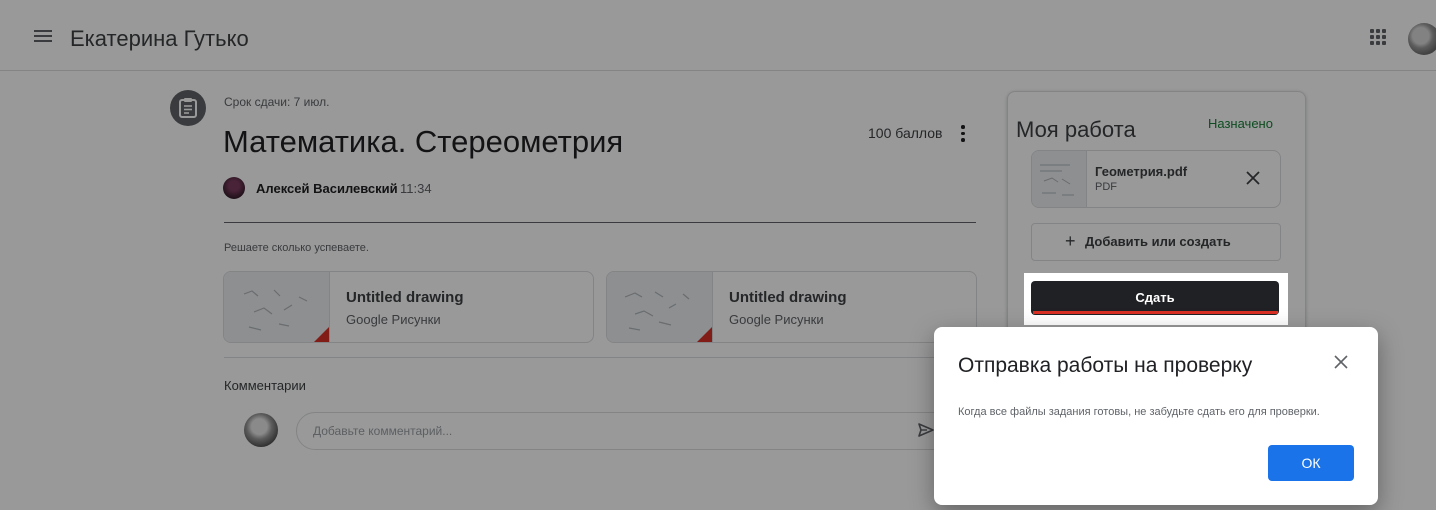 This screenshot has width=1436, height=510. I want to click on submit-underline, so click(1155, 312).